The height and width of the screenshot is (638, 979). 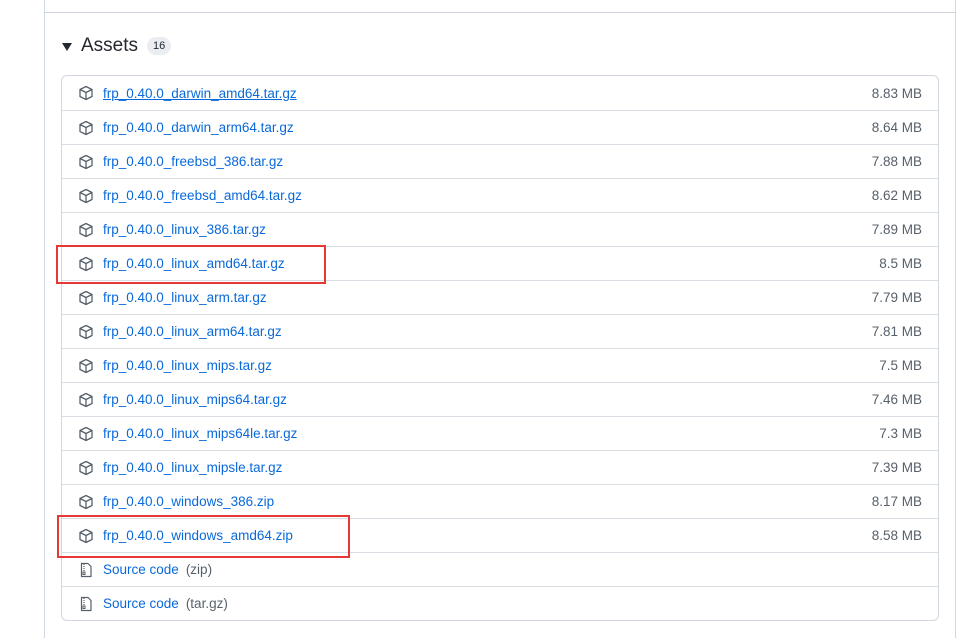 What do you see at coordinates (900, 365) in the screenshot?
I see `asset-size: 7.5 MB` at bounding box center [900, 365].